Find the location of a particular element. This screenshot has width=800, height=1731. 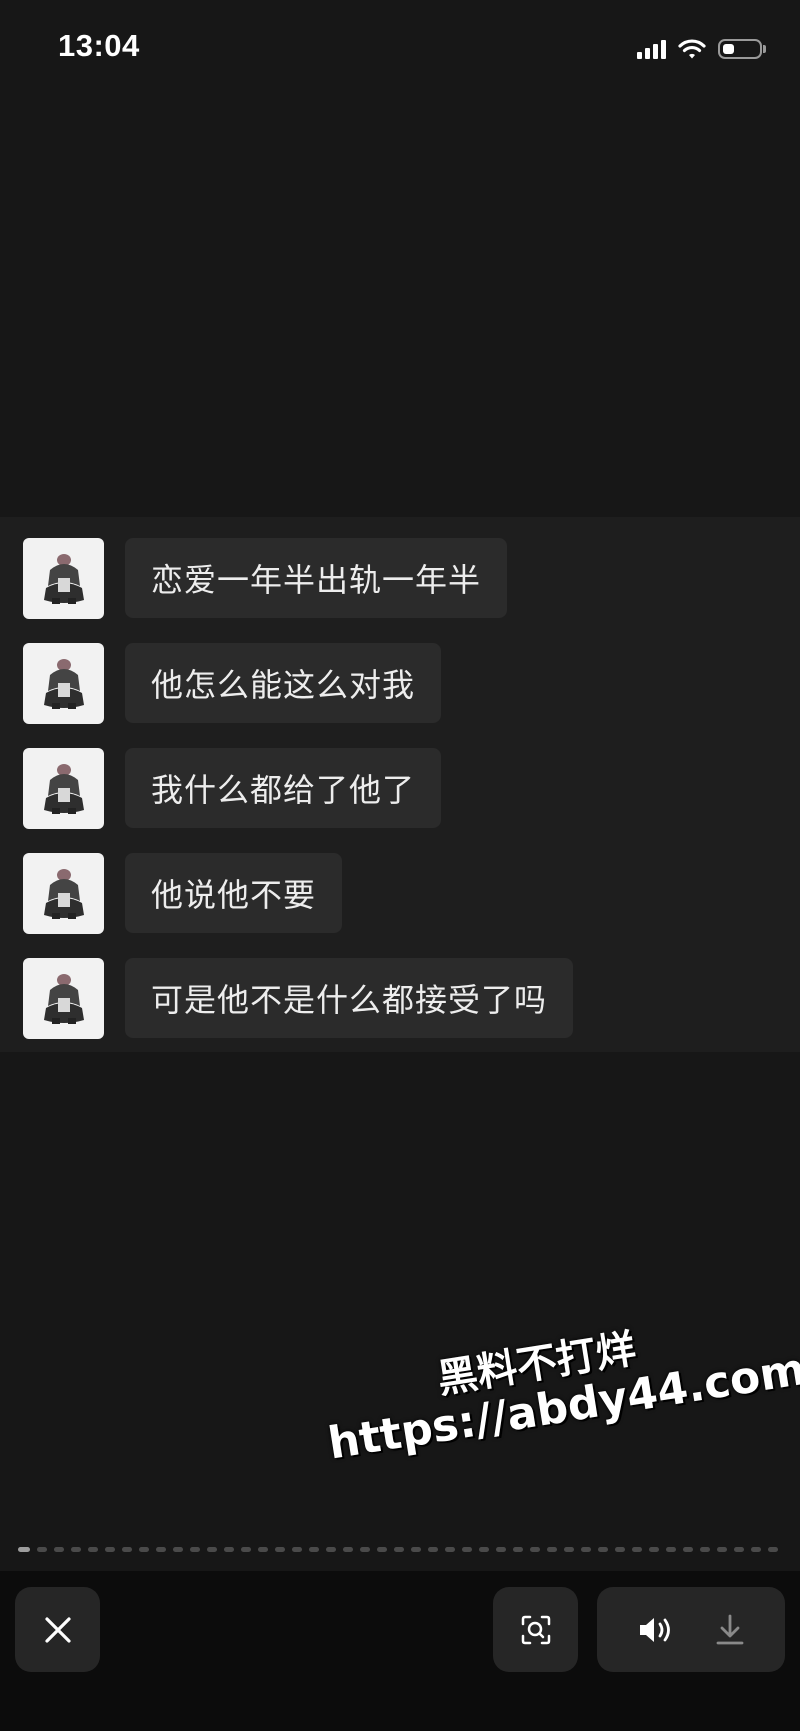

battery-icon is located at coordinates (742, 49).